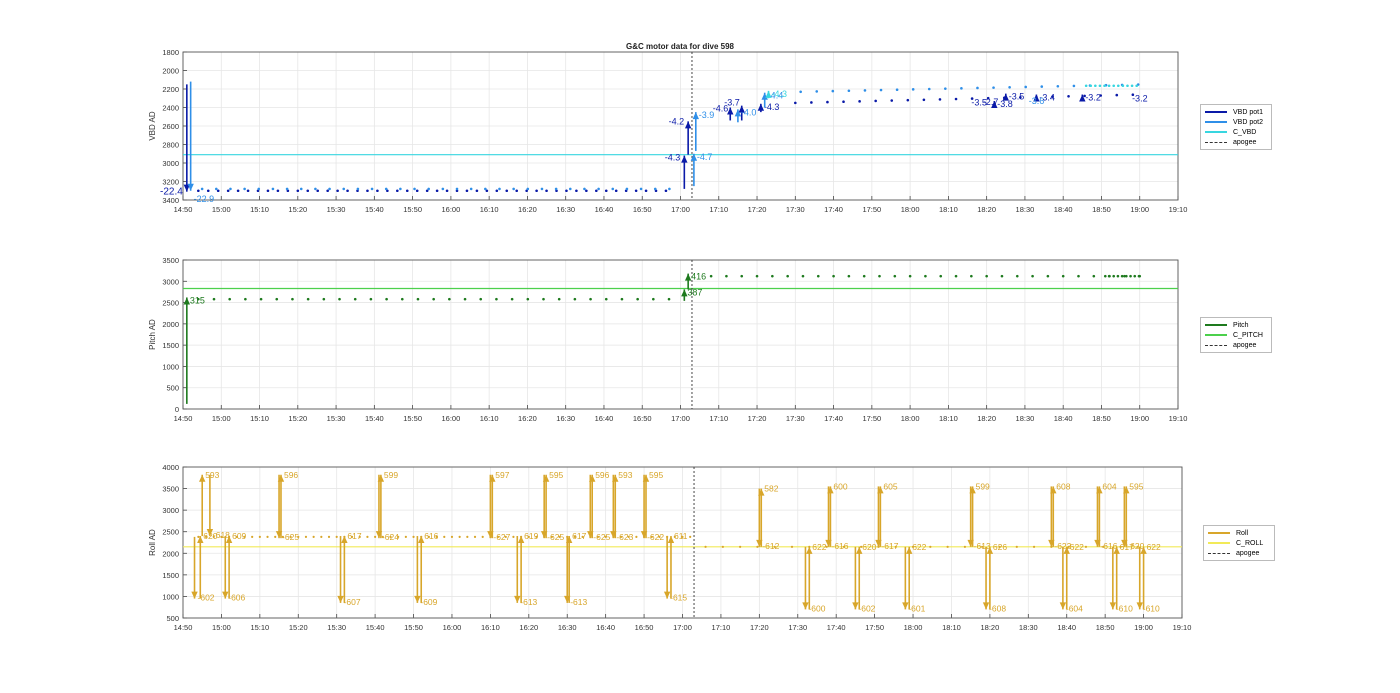  I want to click on legend-pitch: Pitch C_PITCH apogee, so click(1236, 335).